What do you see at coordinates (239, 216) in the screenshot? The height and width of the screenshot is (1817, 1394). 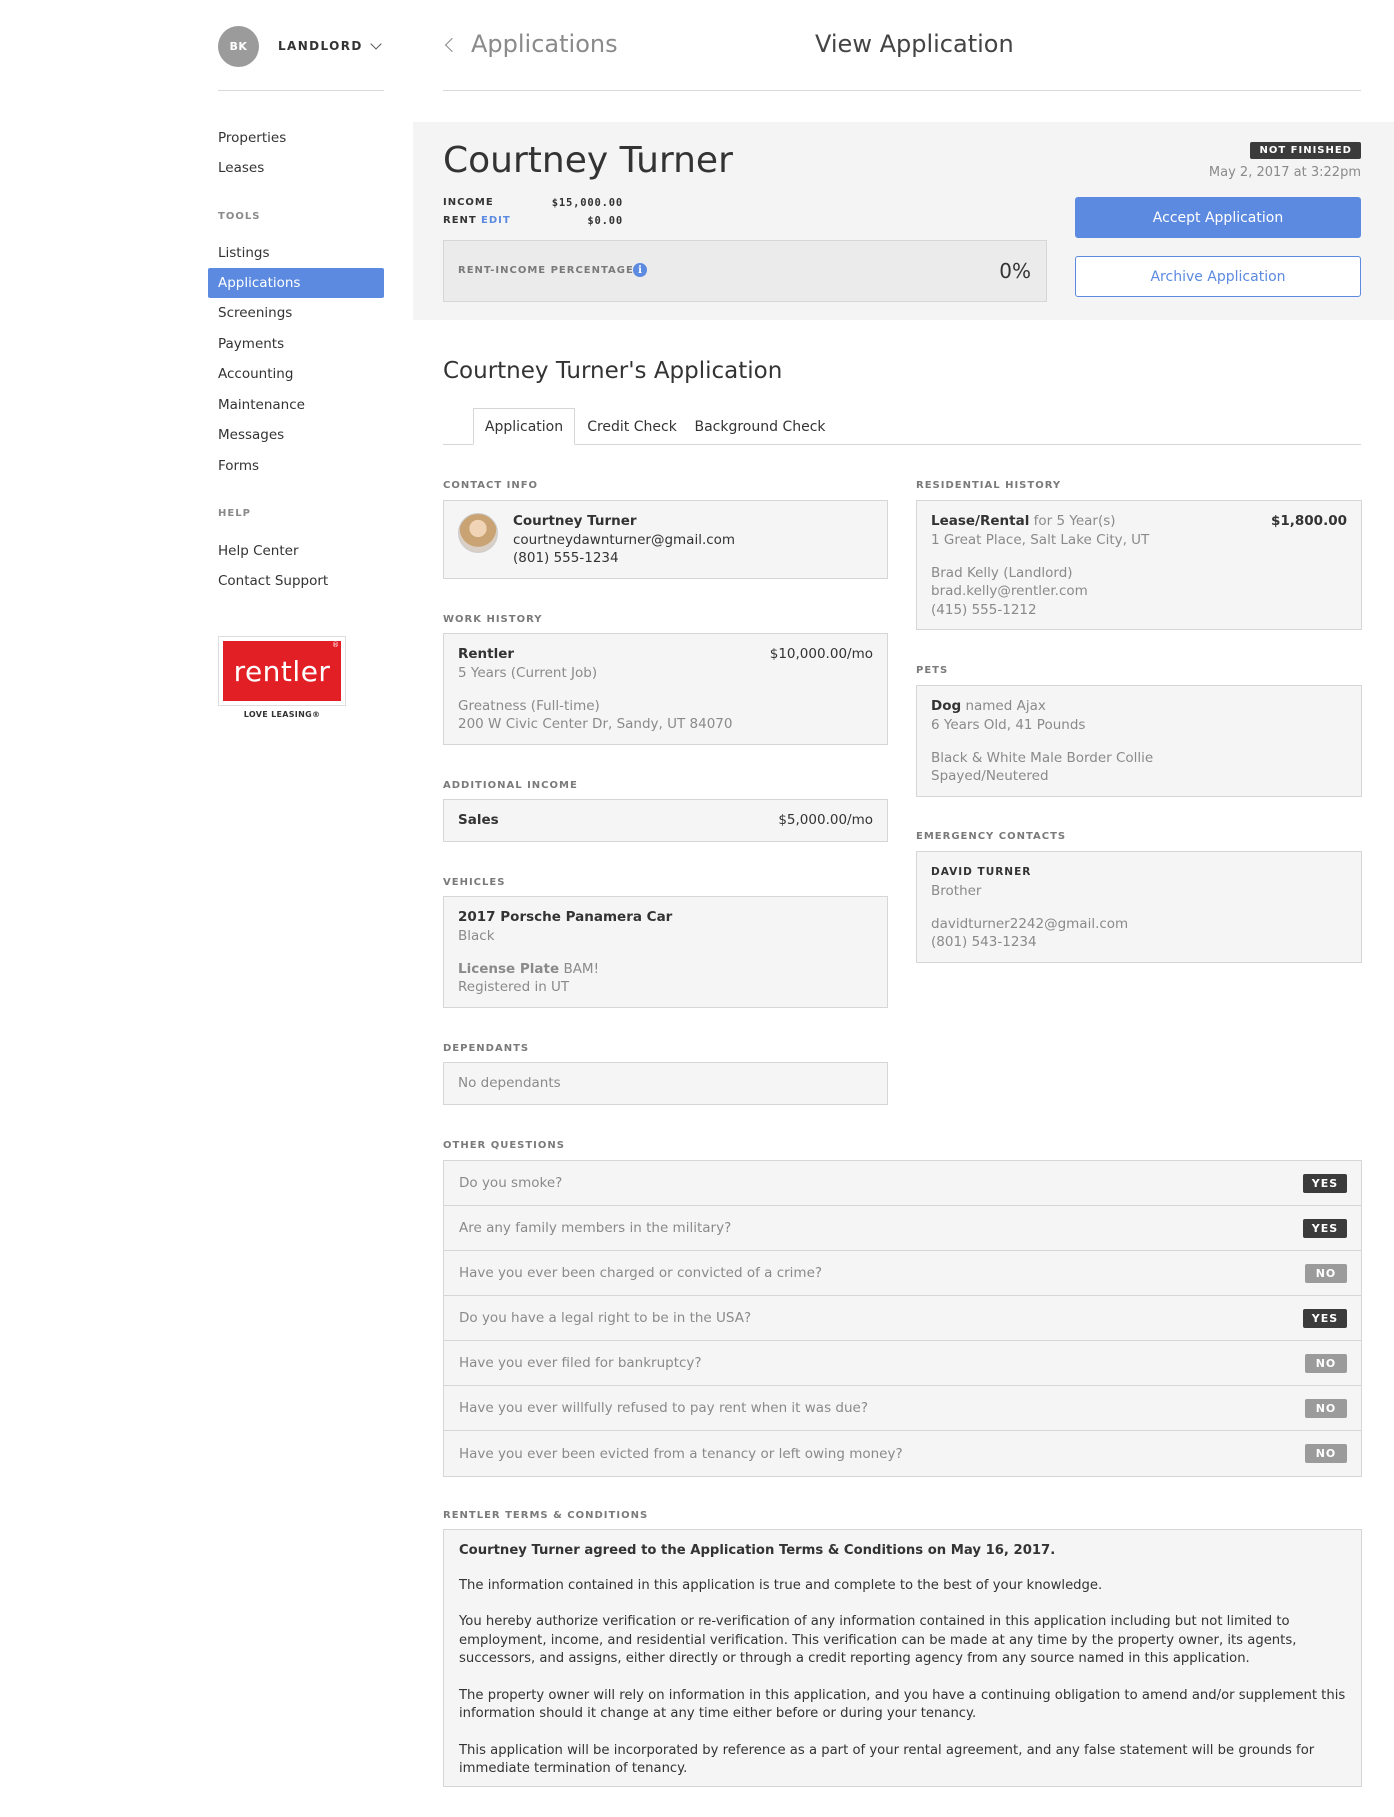 I see `nav-heading-tools: TOOLS` at bounding box center [239, 216].